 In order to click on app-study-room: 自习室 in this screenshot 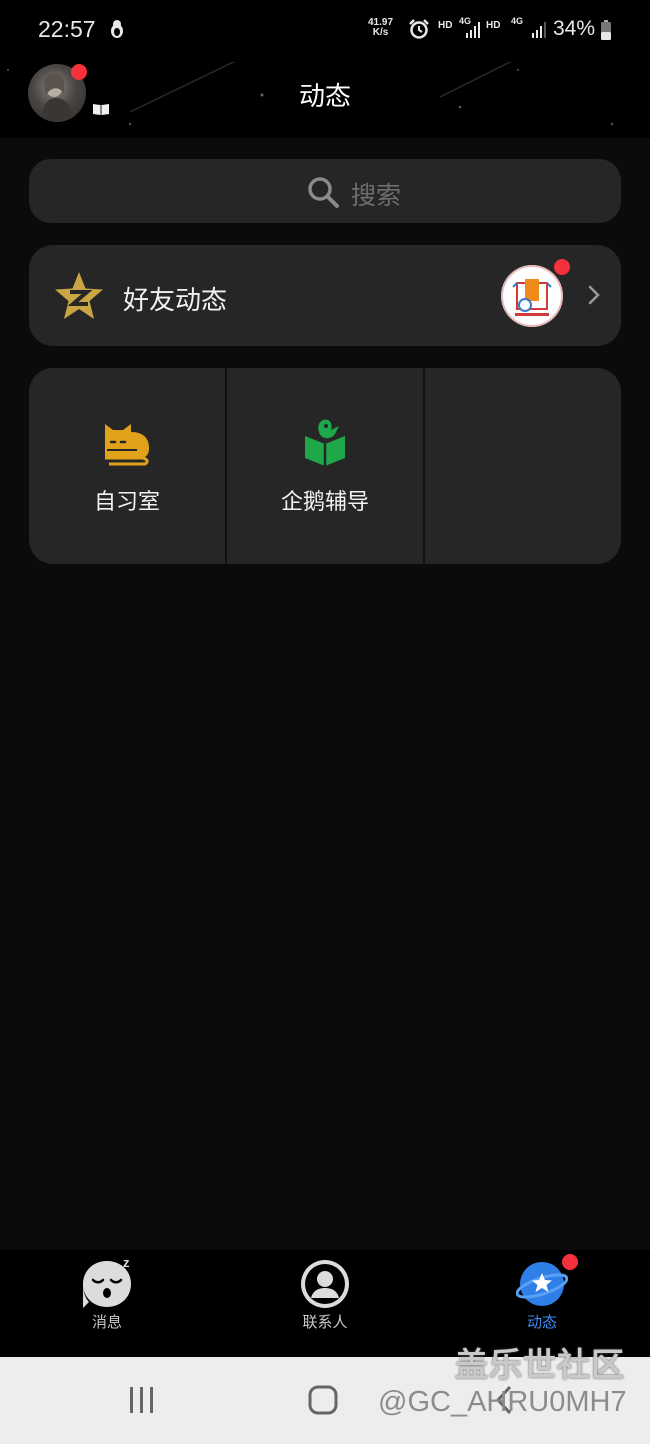, I will do `click(127, 466)`.